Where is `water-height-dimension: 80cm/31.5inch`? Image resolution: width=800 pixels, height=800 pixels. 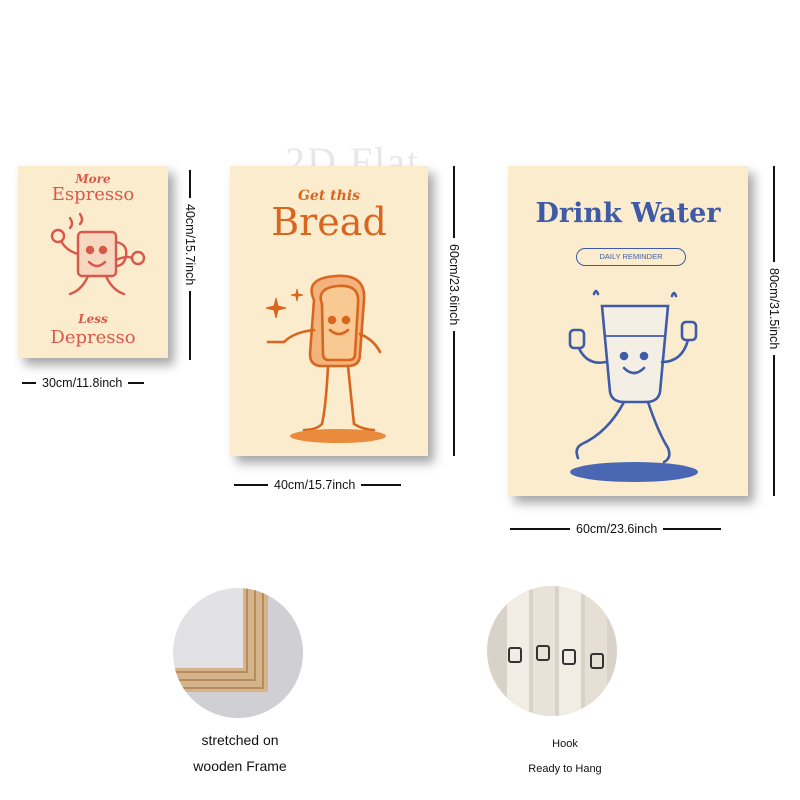 water-height-dimension: 80cm/31.5inch is located at coordinates (774, 331).